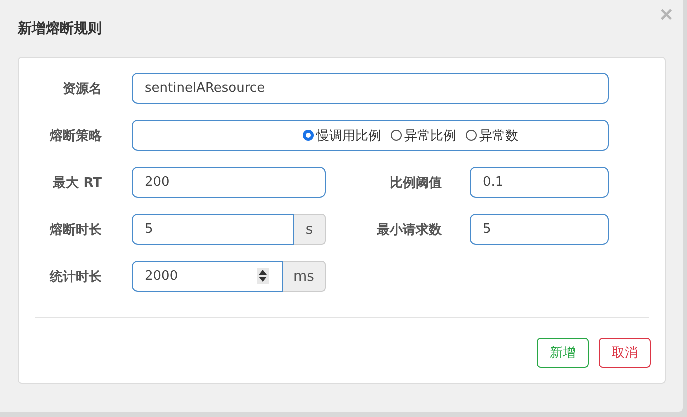 The image size is (687, 417). What do you see at coordinates (409, 230) in the screenshot?
I see `field-label: 最小请求数` at bounding box center [409, 230].